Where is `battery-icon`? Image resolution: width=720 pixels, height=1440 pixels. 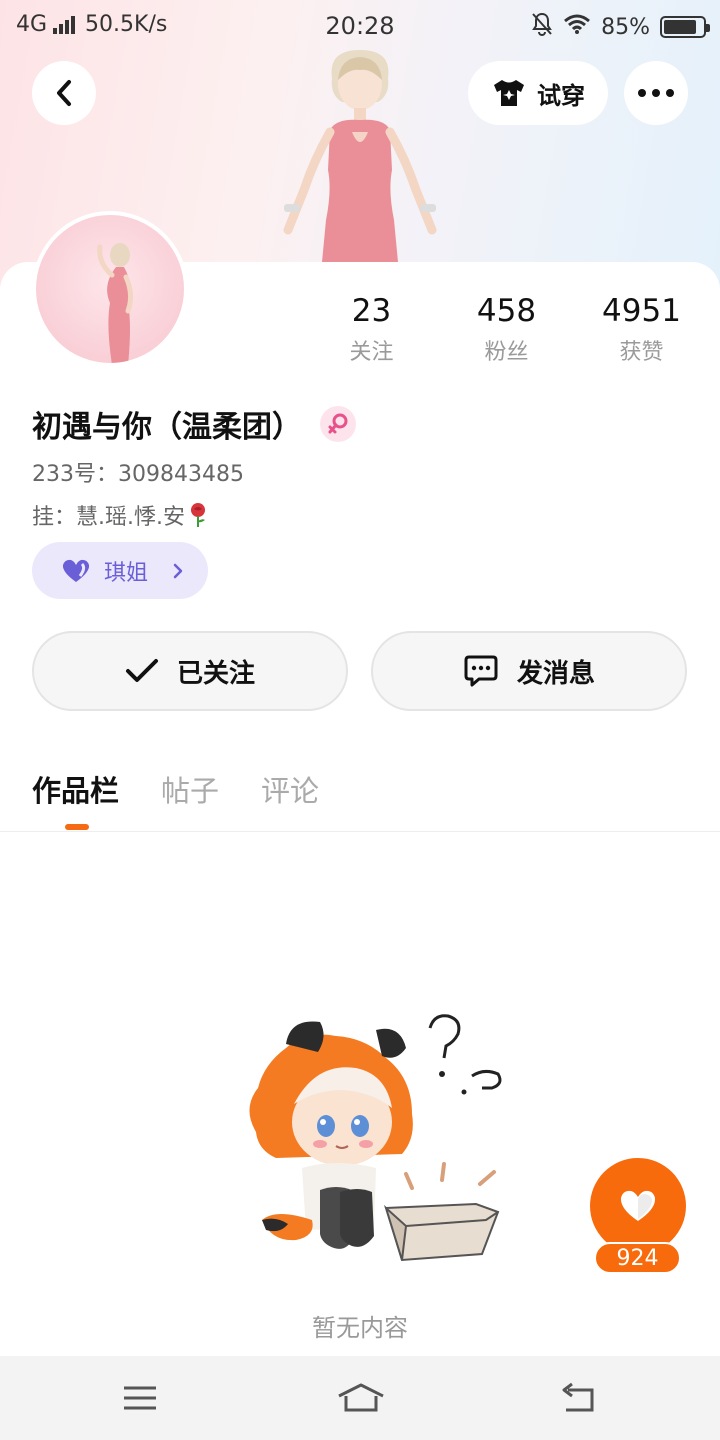 battery-icon is located at coordinates (685, 27).